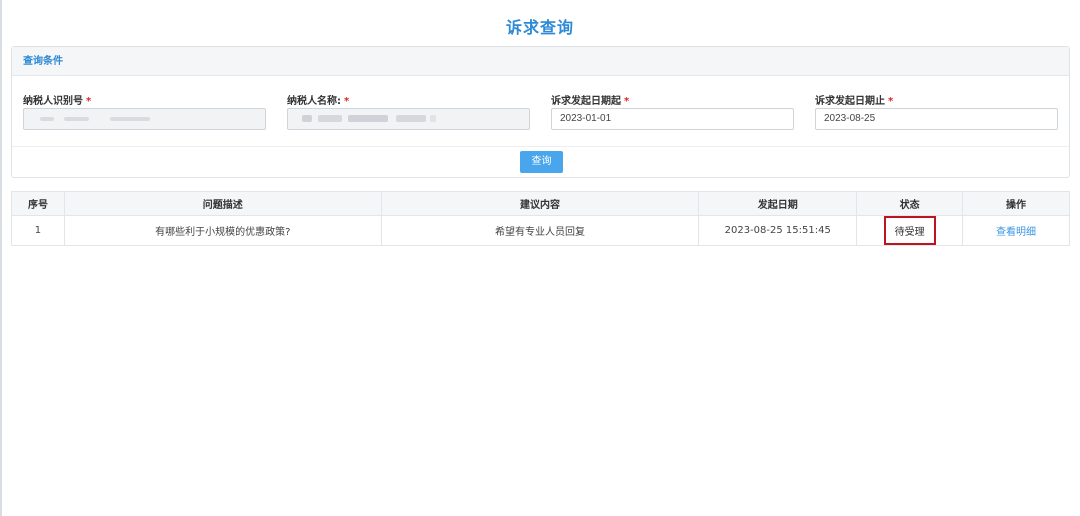  I want to click on taxpayer-id-input, so click(144, 119).